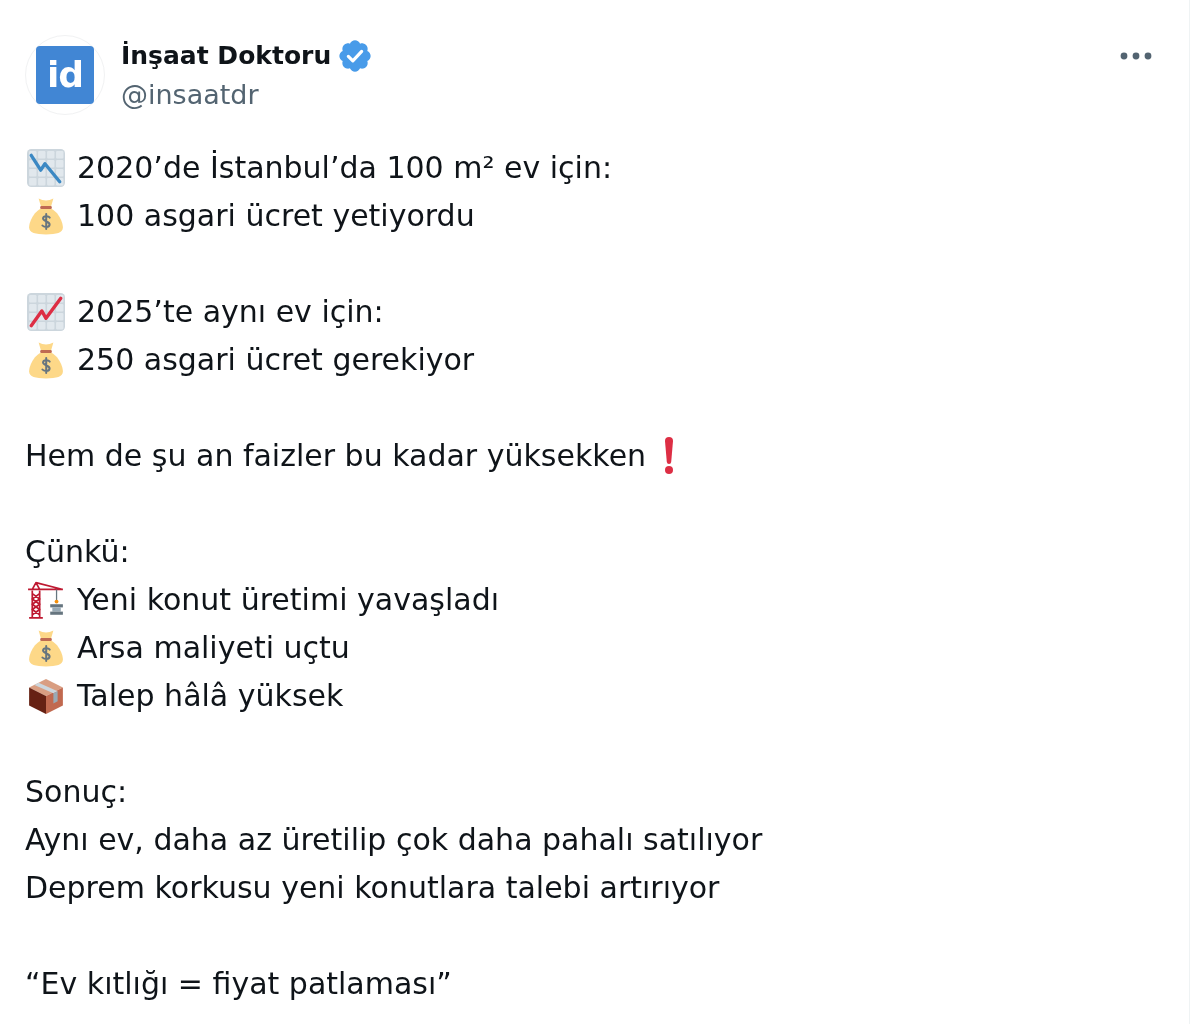  Describe the element at coordinates (345, 168) in the screenshot. I see `post-text: 2020’de İstanbul’da 100 m² ev için:` at that location.